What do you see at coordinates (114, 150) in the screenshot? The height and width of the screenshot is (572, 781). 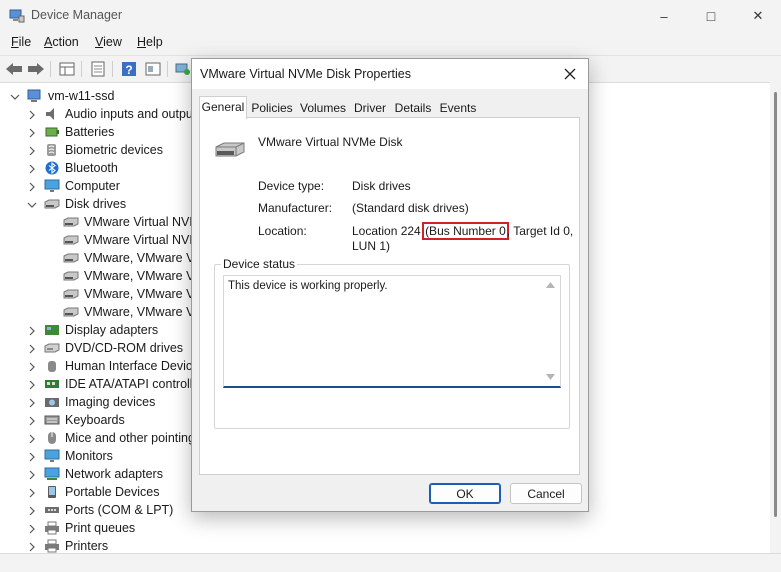 I see `tree-item-label: Biometric devices` at bounding box center [114, 150].